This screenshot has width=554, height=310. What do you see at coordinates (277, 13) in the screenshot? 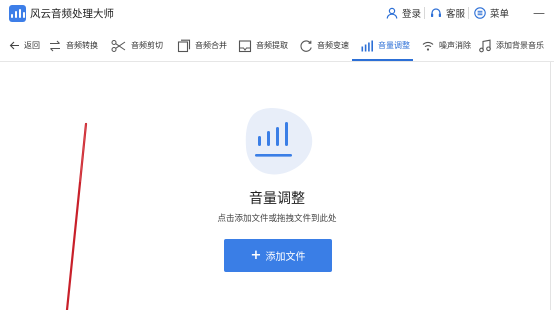
I see `title-bar: 风云音频处理大师 登录 客服 菜单 —` at bounding box center [277, 13].